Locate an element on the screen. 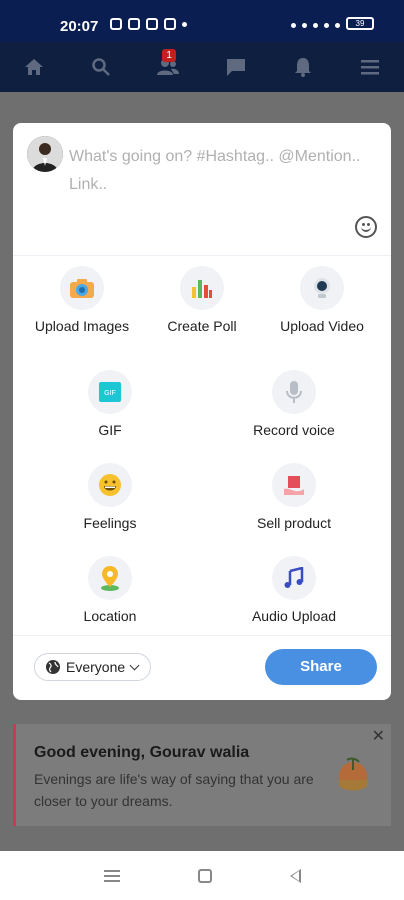 Image resolution: width=404 pixels, height=900 pixels. upload-video-button: Upload Video is located at coordinates (322, 300).